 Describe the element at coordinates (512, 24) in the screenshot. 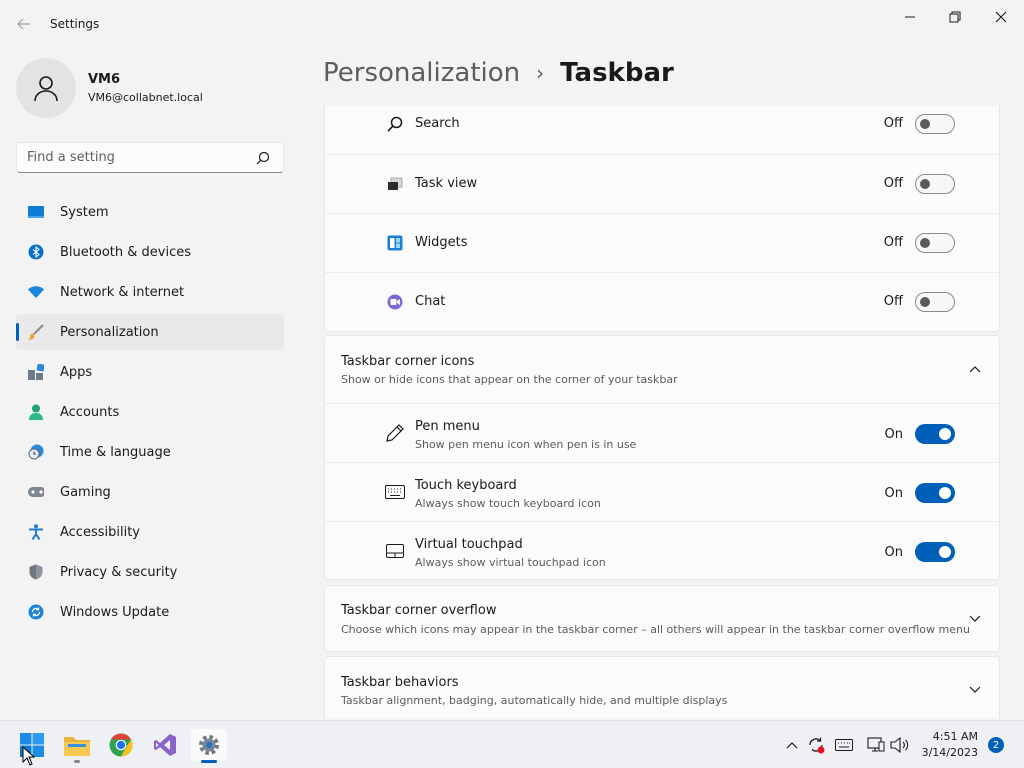

I see `title-bar: Settings` at that location.